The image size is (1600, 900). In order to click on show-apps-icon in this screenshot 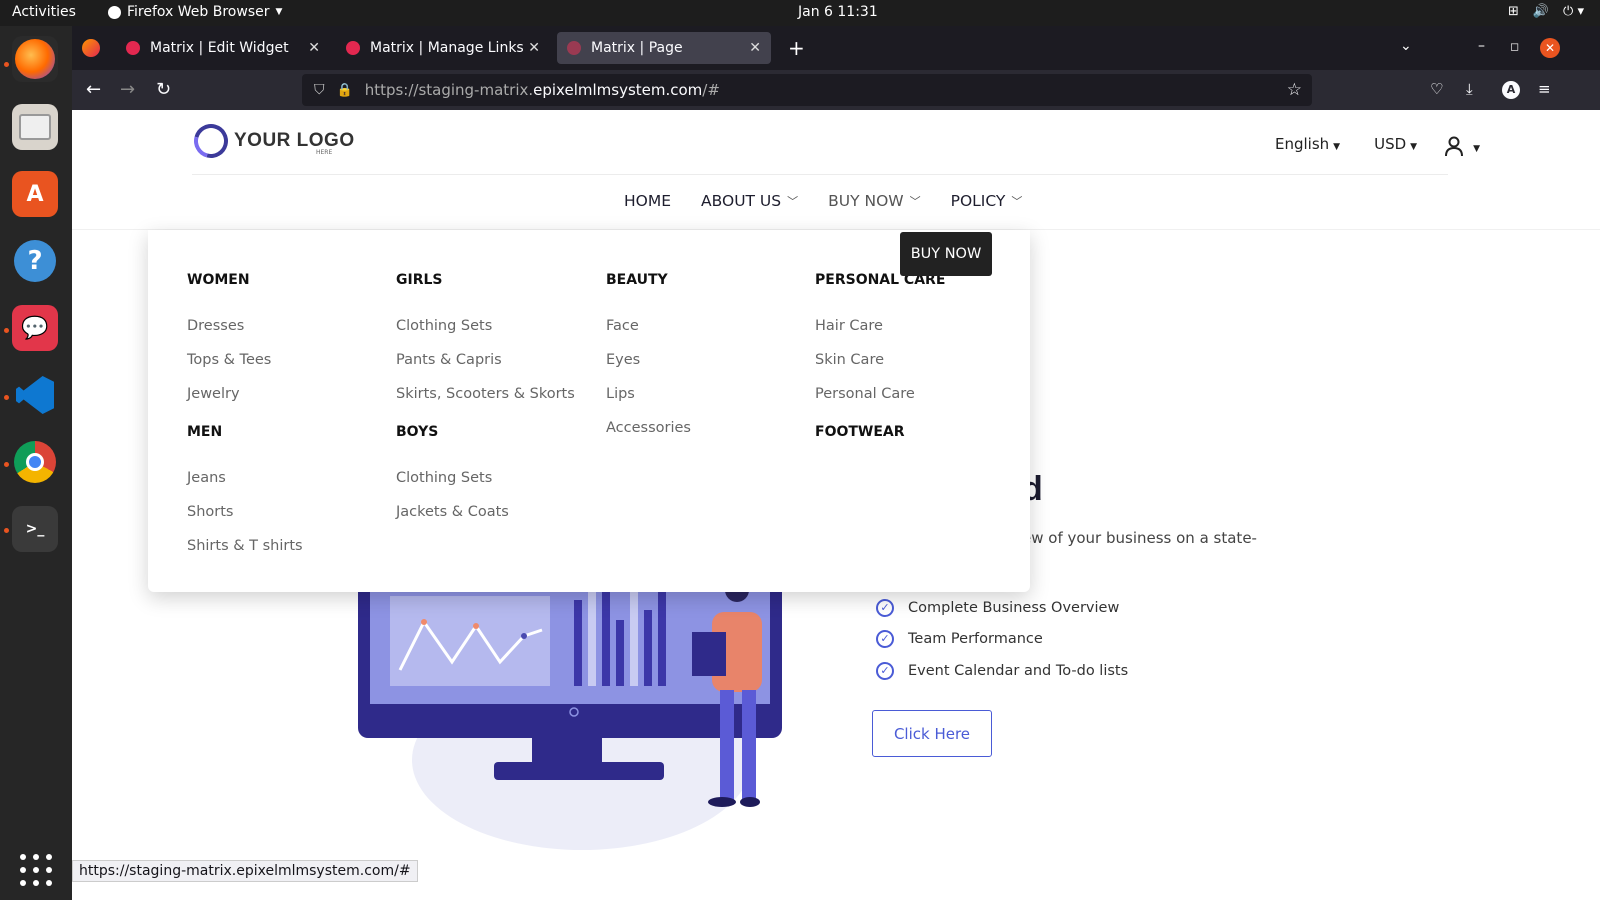, I will do `click(36, 870)`.